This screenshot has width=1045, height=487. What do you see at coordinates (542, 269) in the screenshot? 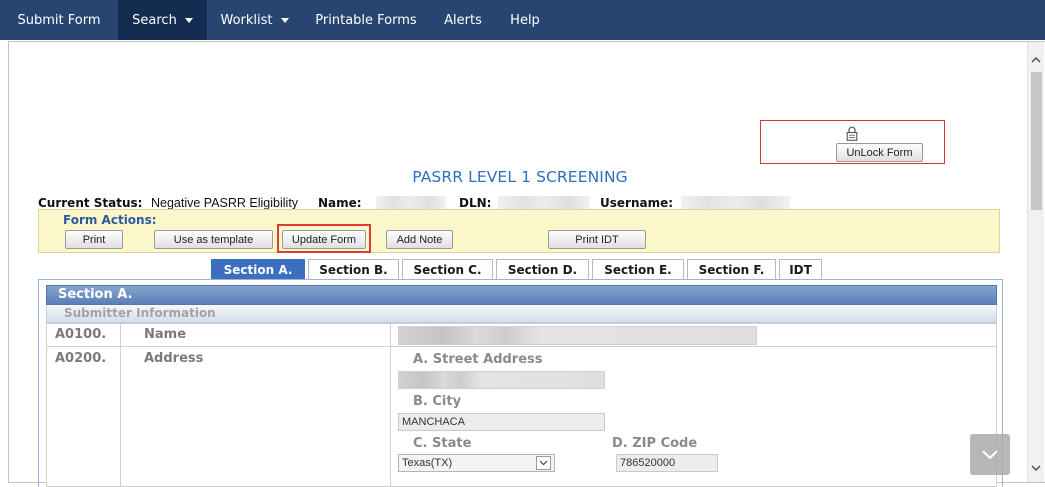
I see `tab-section-d: Section D.` at bounding box center [542, 269].